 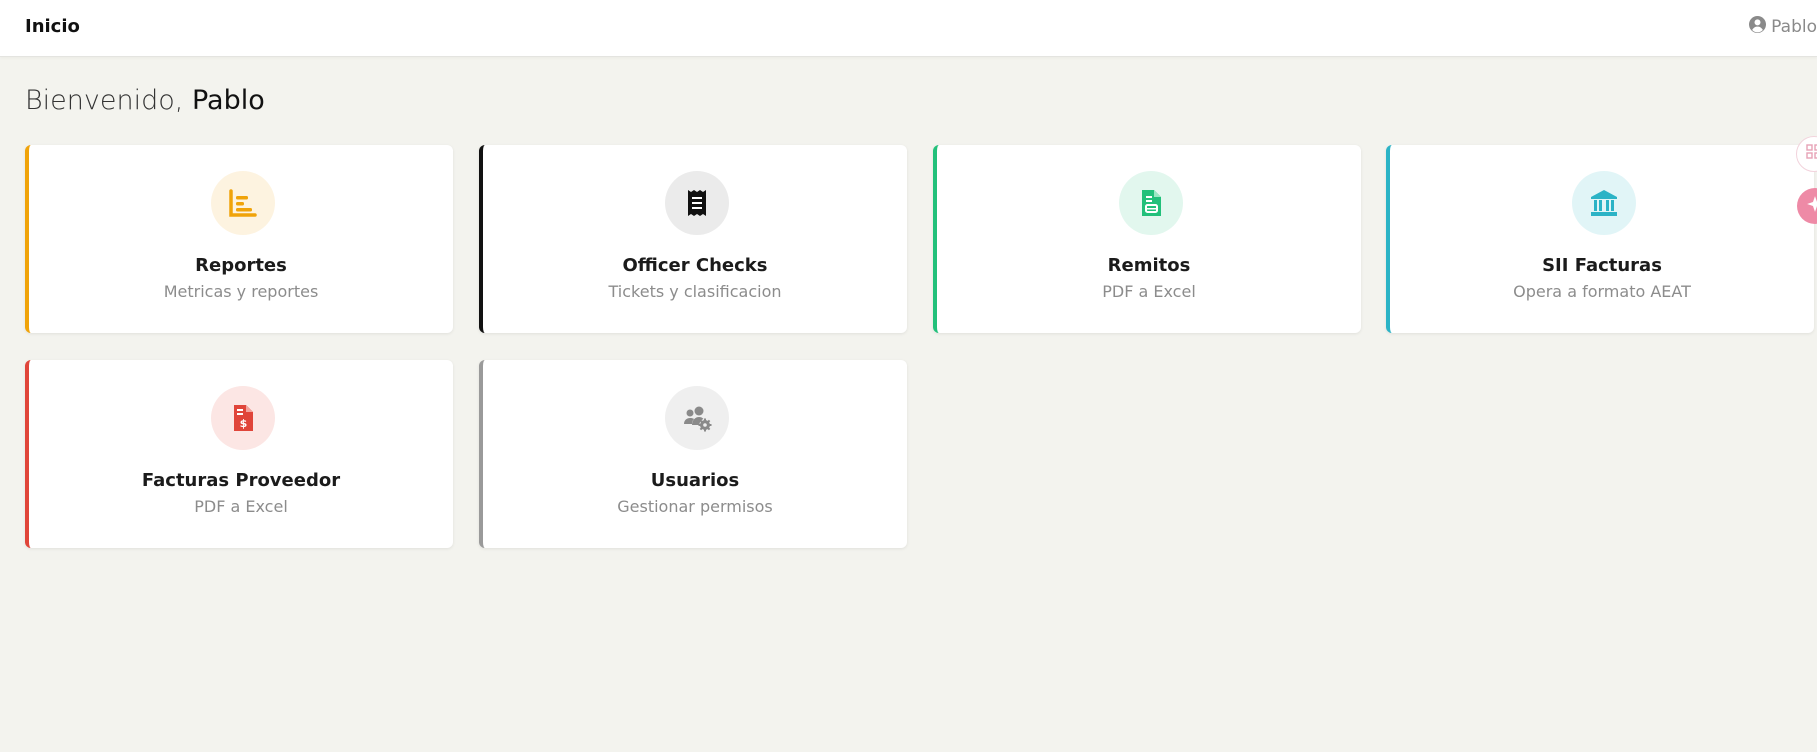 I want to click on card-remitos: Remitos PDF a Excel, so click(x=1147, y=239).